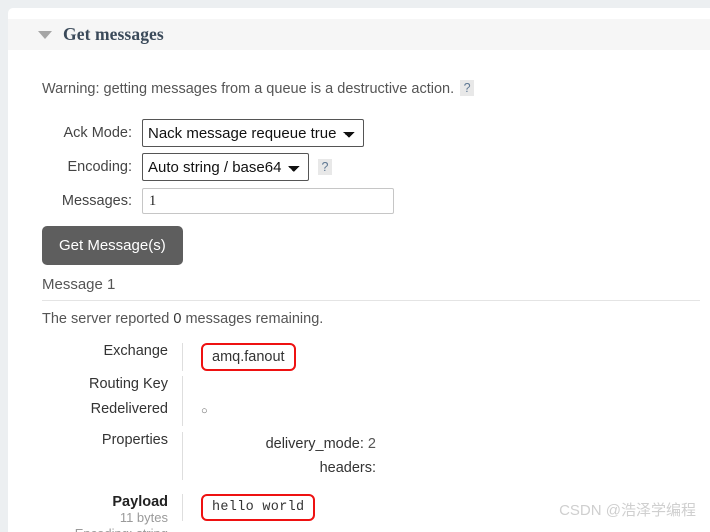 Image resolution: width=710 pixels, height=532 pixels. What do you see at coordinates (371, 444) in the screenshot?
I see `property-value: 2` at bounding box center [371, 444].